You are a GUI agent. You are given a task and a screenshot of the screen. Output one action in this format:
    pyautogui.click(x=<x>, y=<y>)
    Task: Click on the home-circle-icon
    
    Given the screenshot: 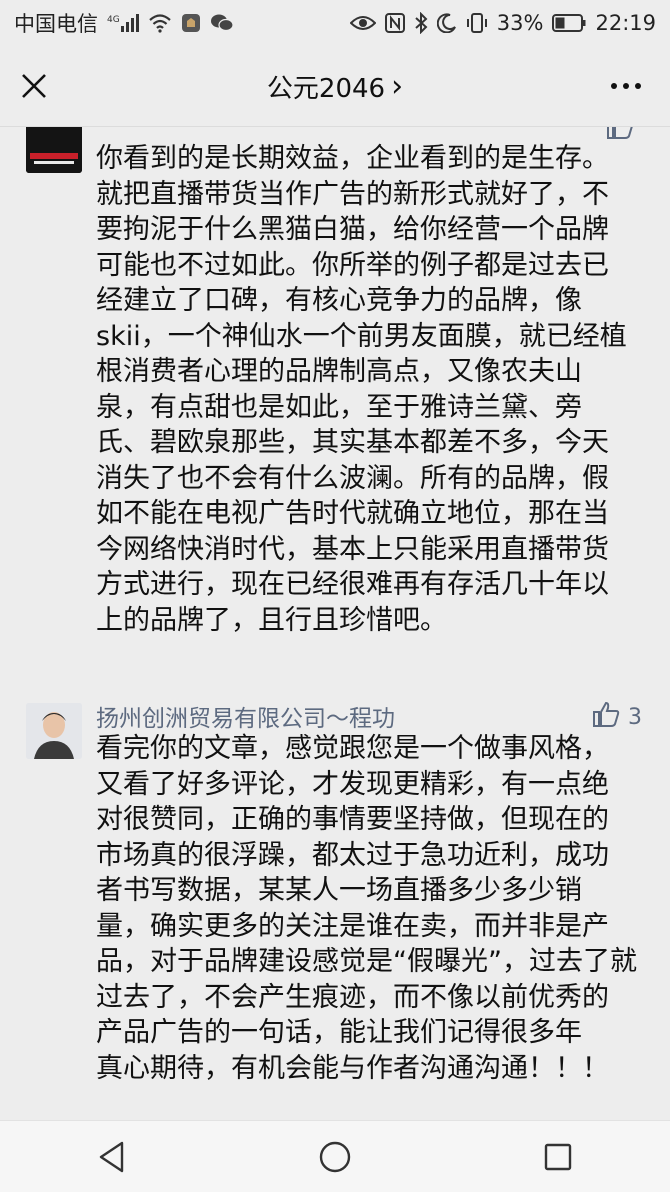 What is the action you would take?
    pyautogui.click(x=335, y=1157)
    